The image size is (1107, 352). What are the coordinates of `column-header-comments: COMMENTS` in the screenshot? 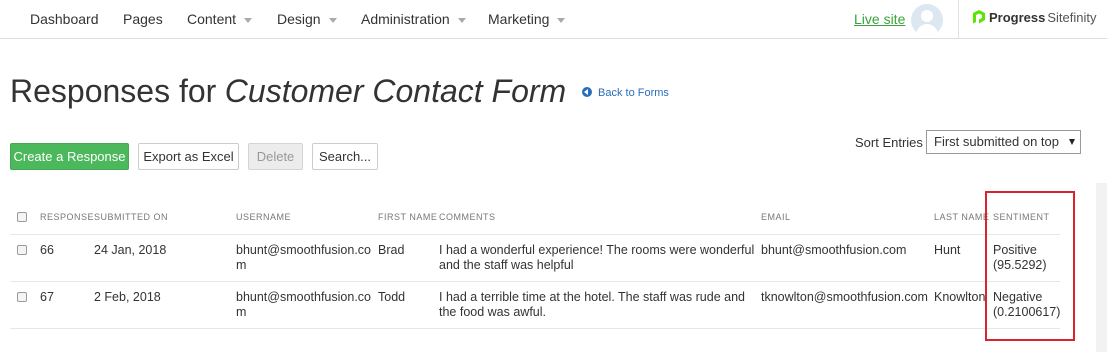 It's located at (467, 217).